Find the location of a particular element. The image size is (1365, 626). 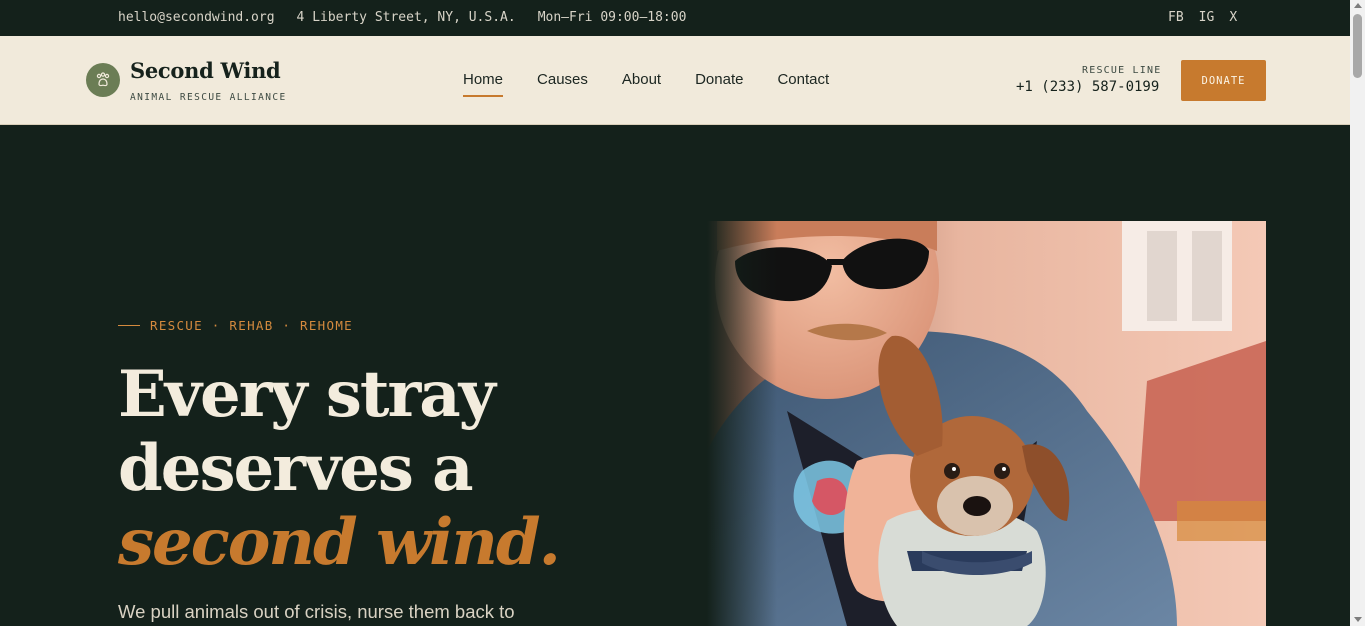

rescue-line-label: RESCUE LINE is located at coordinates (1122, 70).